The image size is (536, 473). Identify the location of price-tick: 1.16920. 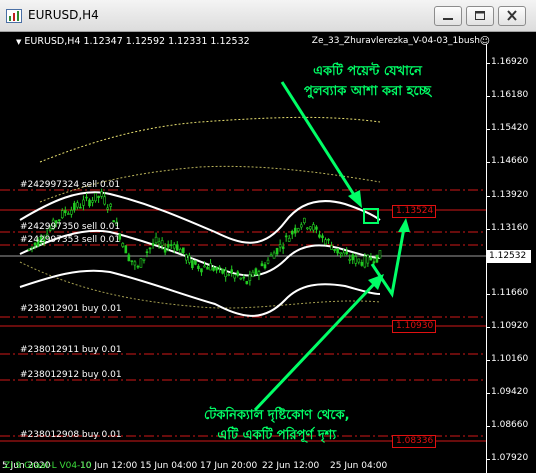
(510, 62).